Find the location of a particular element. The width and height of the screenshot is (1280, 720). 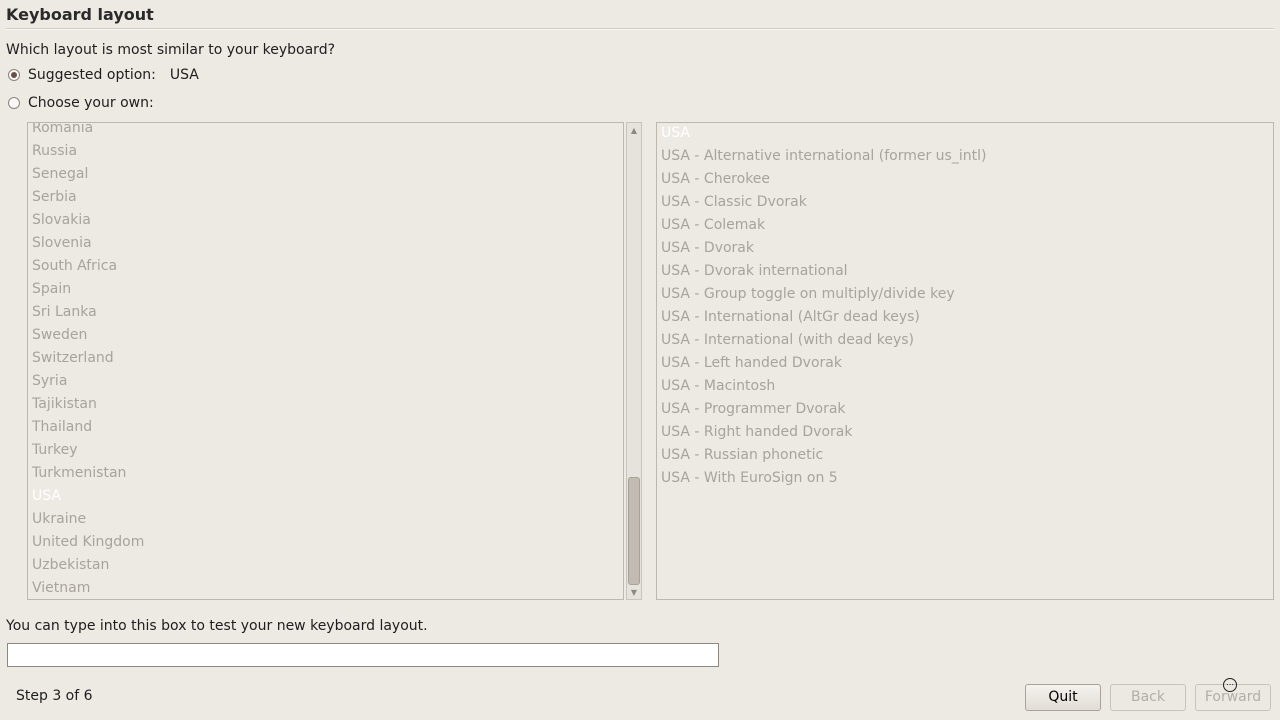

variant-list-item: USA - Dvorak is located at coordinates (707, 248).